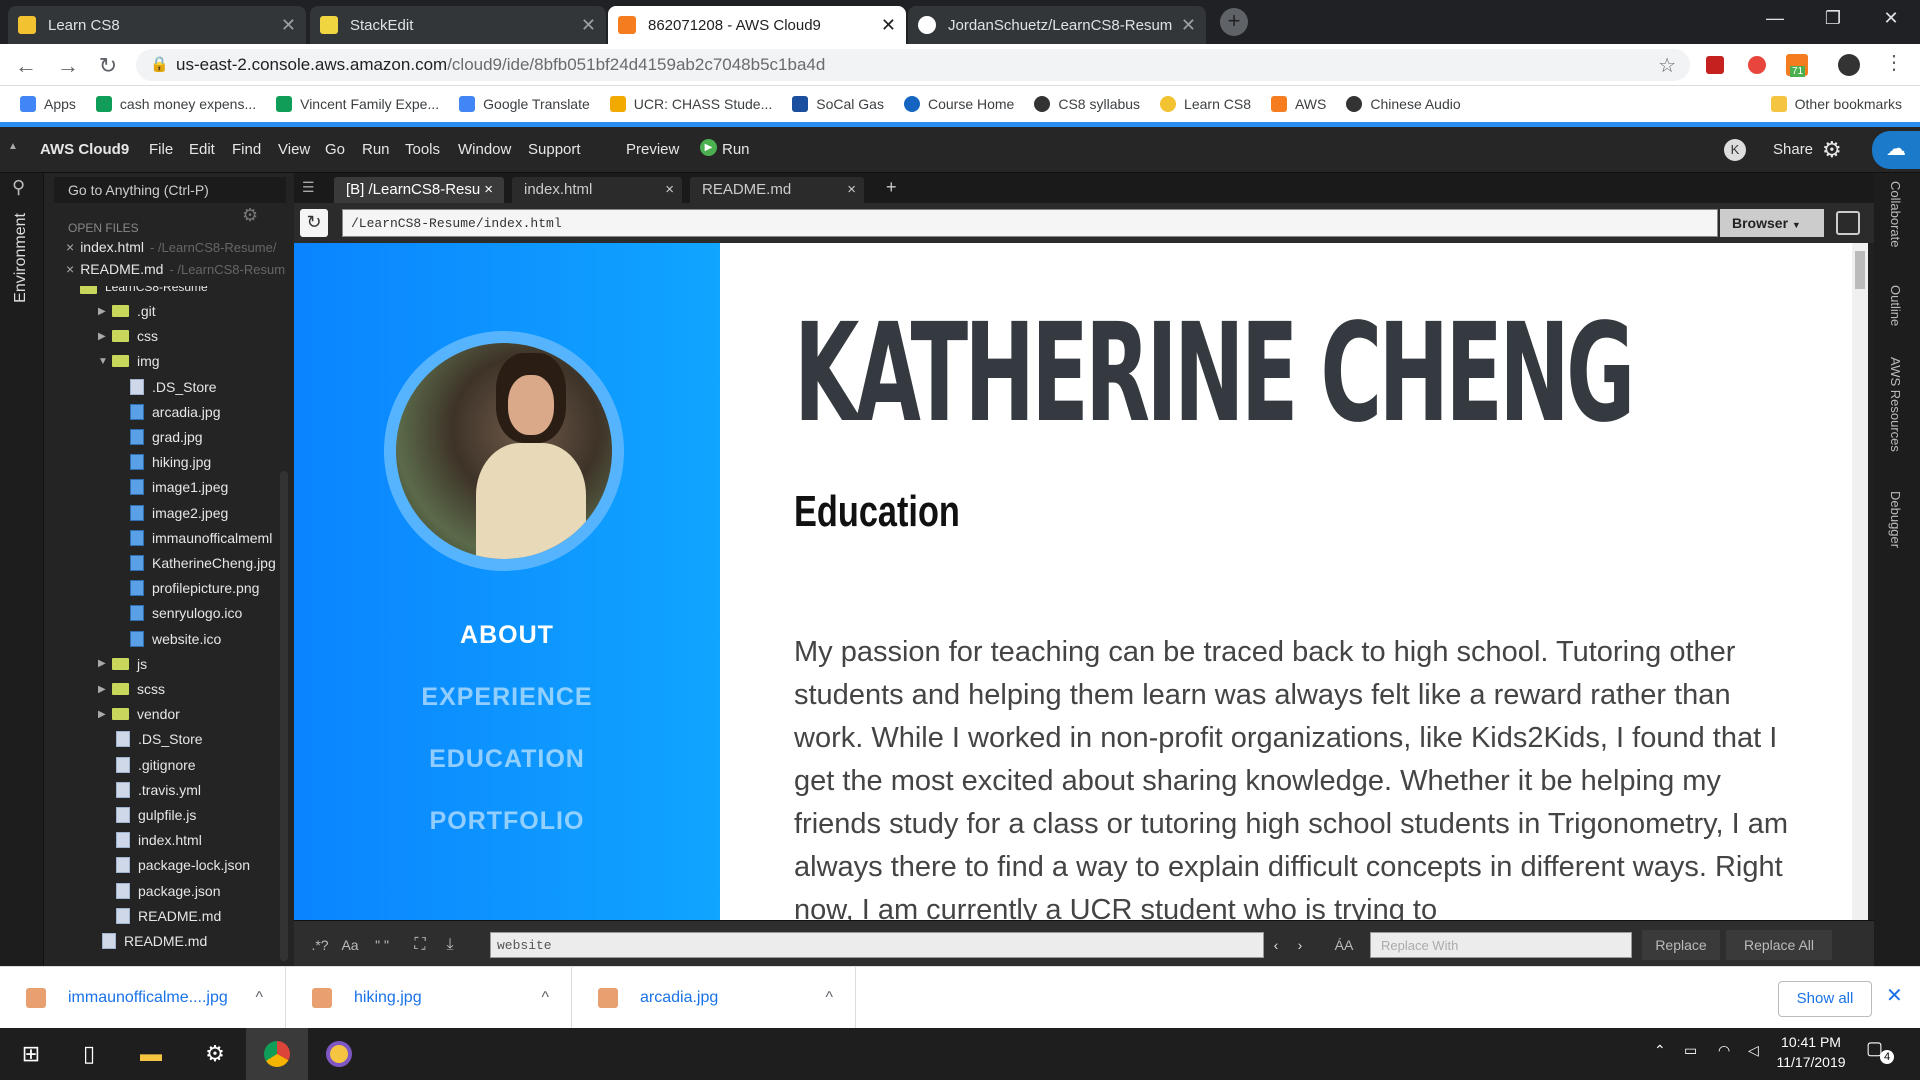  What do you see at coordinates (736, 149) in the screenshot?
I see `run-button: Run` at bounding box center [736, 149].